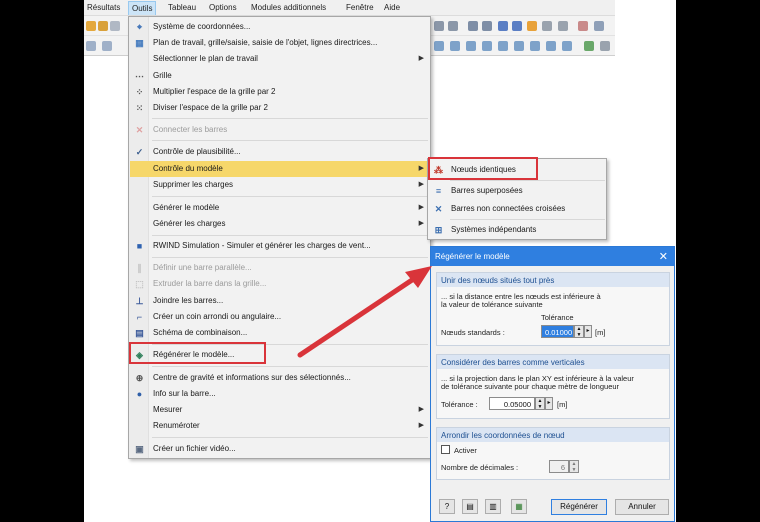  Describe the element at coordinates (557, 317) in the screenshot. I see `tolerance-column-header: Tolérance` at that location.